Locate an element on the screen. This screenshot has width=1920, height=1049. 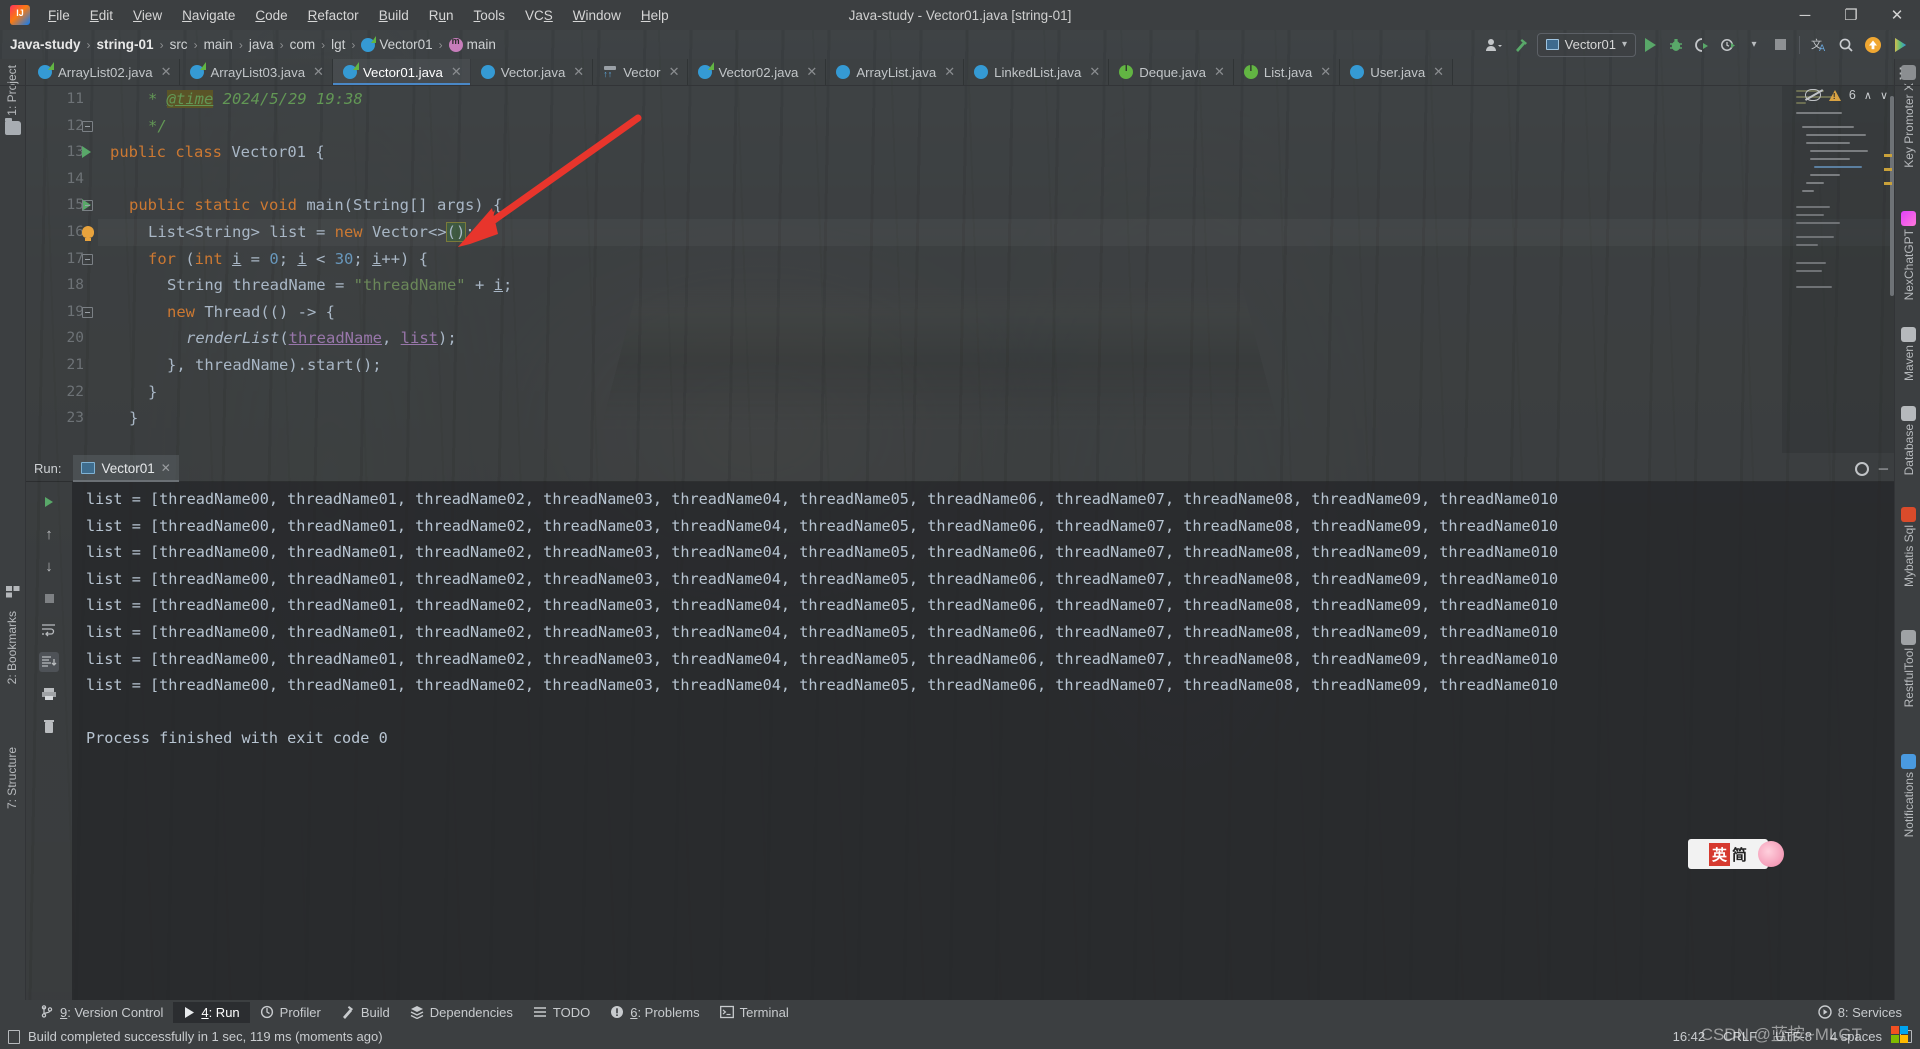
menu-item-tools: Tools is located at coordinates (490, 15).